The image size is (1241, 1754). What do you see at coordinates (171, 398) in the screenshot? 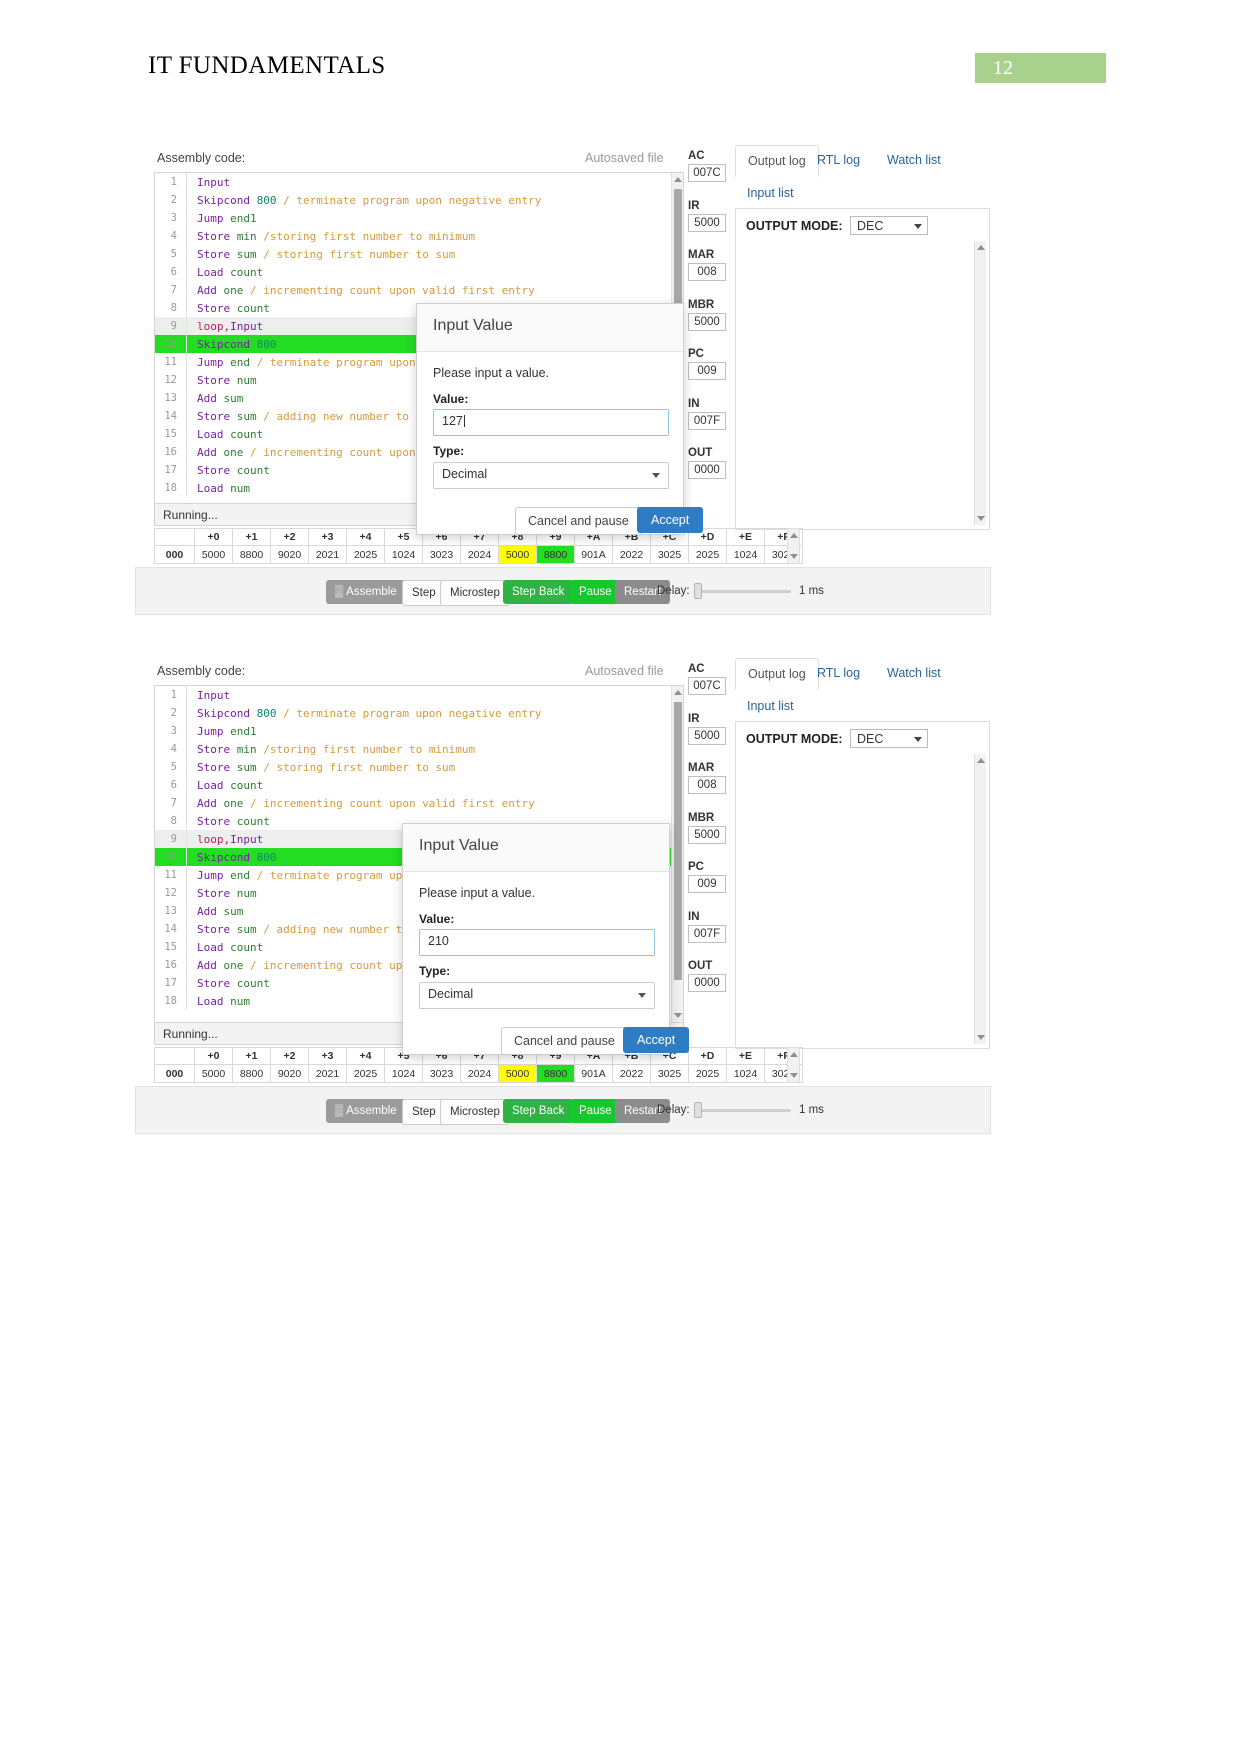
I see `line-number: 13` at bounding box center [171, 398].